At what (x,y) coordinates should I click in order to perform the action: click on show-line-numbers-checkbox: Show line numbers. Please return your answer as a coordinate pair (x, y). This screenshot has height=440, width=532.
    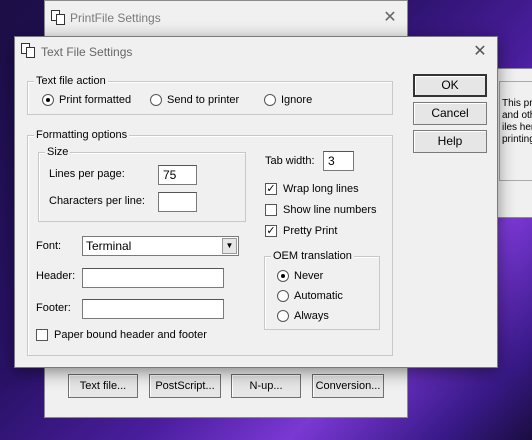
    Looking at the image, I should click on (321, 210).